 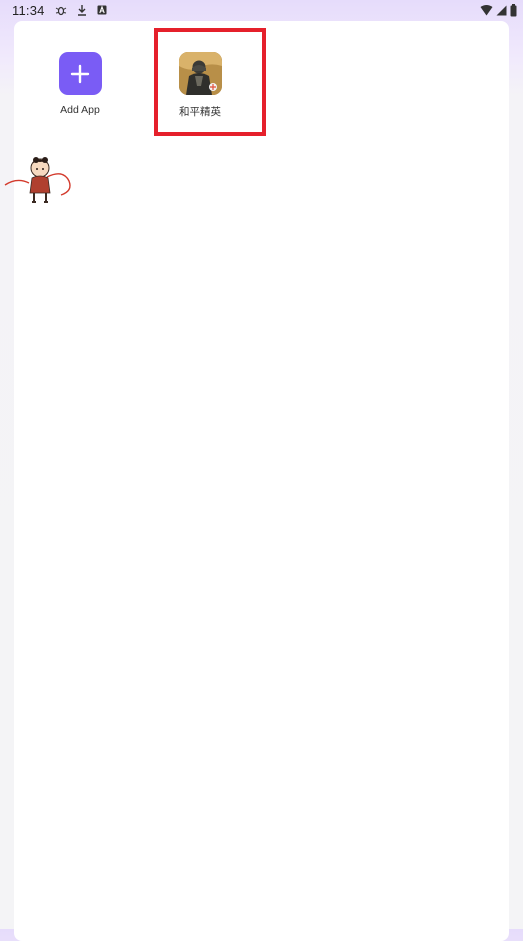 I want to click on wifi-icon, so click(x=486, y=10).